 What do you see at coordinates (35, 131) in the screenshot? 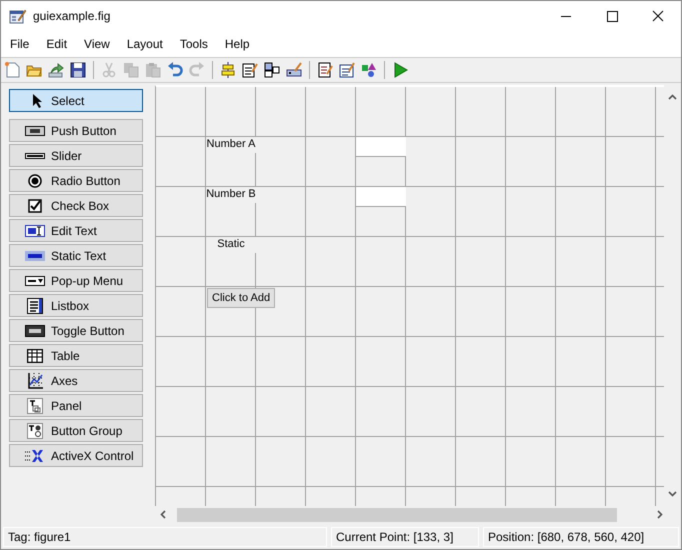
I see `push-button-icon` at bounding box center [35, 131].